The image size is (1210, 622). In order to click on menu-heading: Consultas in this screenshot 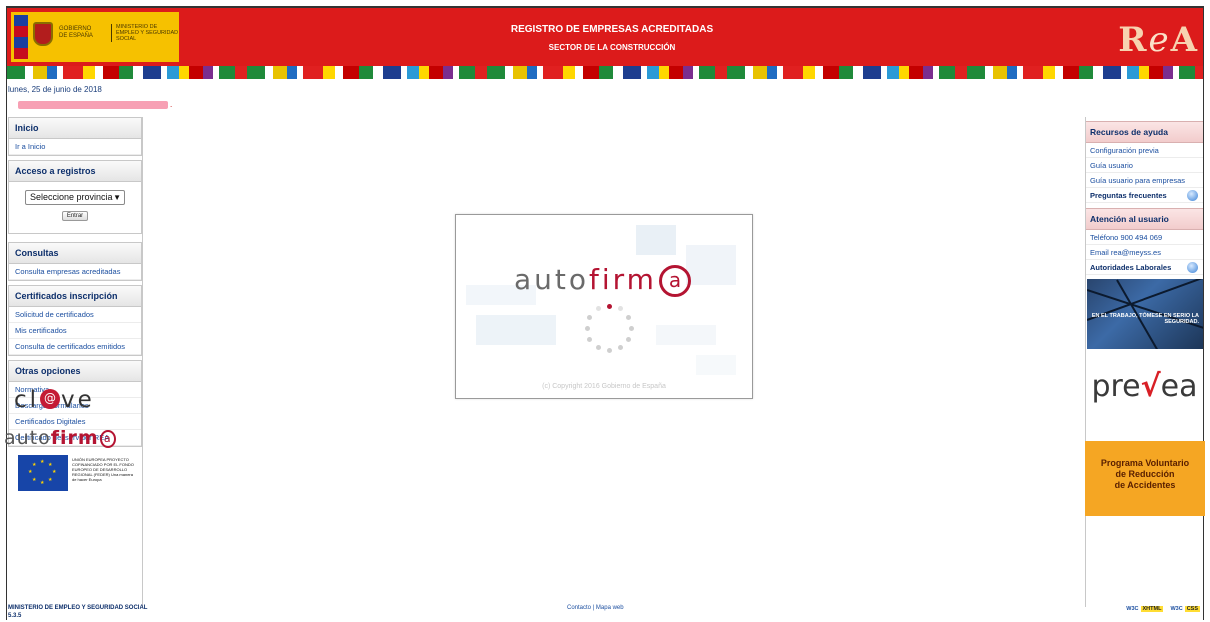, I will do `click(75, 253)`.